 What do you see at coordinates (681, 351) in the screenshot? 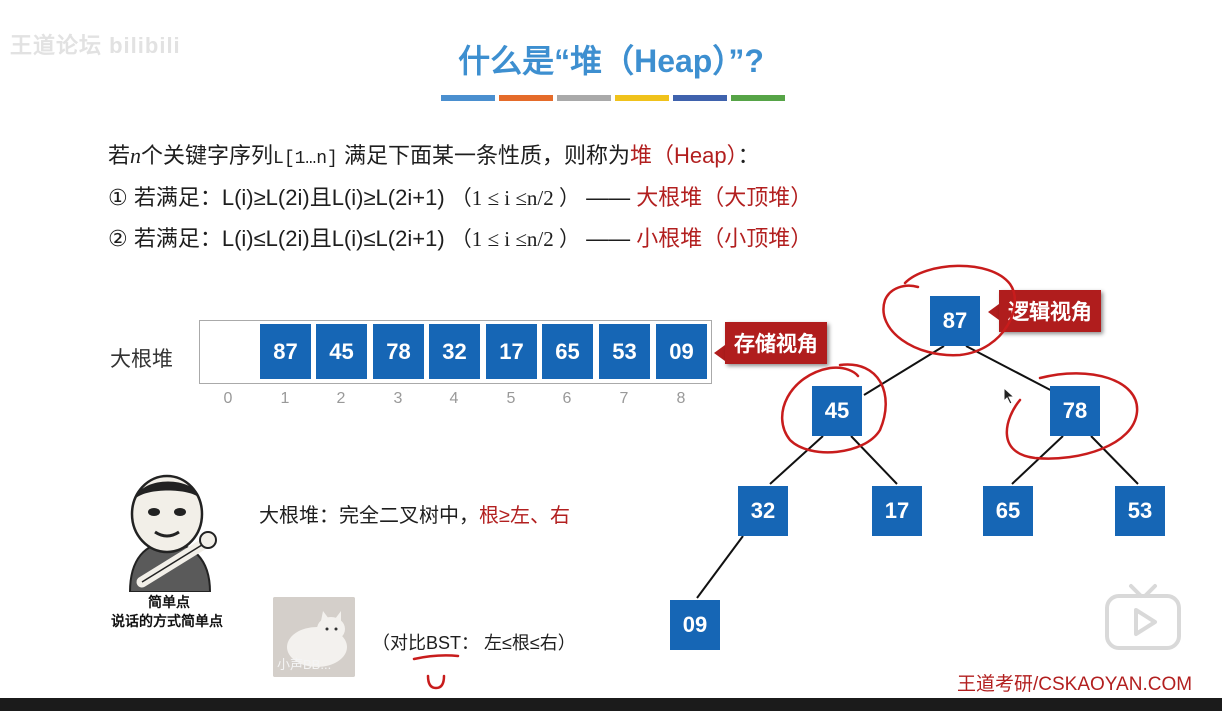
I see `array-cell: 09` at bounding box center [681, 351].